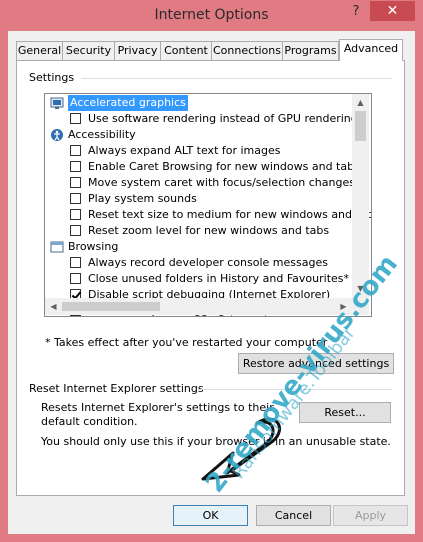 The height and width of the screenshot is (542, 423). What do you see at coordinates (310, 50) in the screenshot?
I see `tab-programs: Programs` at bounding box center [310, 50].